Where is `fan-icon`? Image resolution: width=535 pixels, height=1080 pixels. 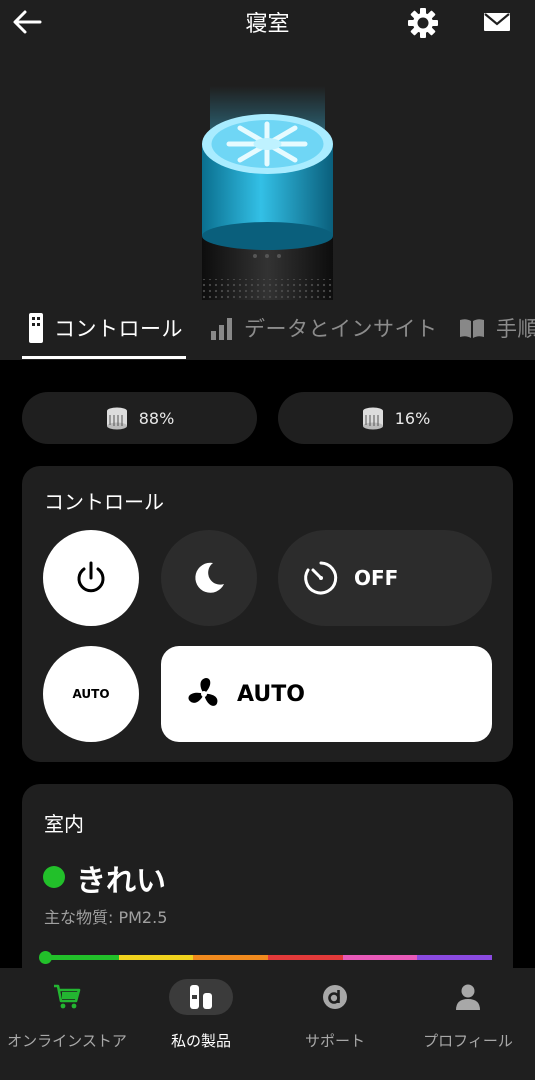 fan-icon is located at coordinates (203, 692).